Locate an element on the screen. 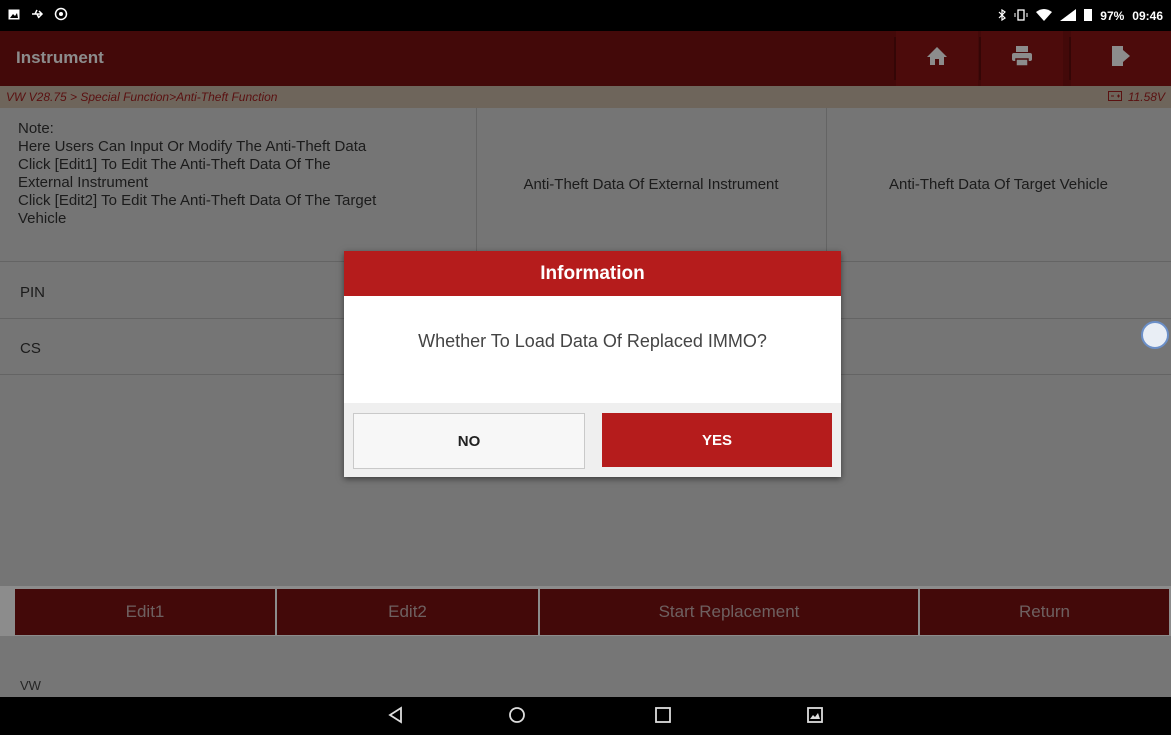  signal-icon is located at coordinates (1068, 16).